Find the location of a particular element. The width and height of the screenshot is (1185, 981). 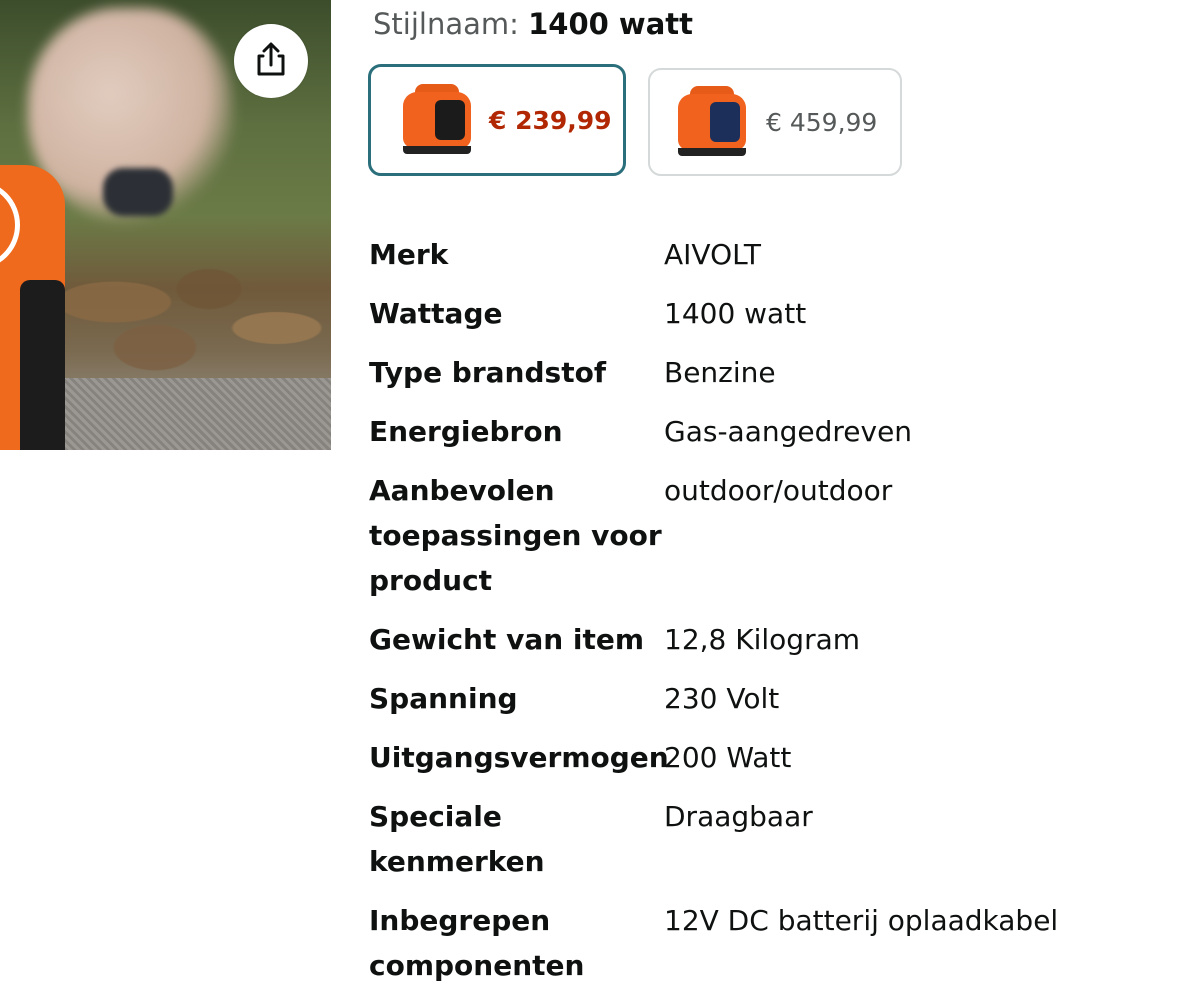

style-name: Stijlnaam: 1400 watt is located at coordinates (533, 24).